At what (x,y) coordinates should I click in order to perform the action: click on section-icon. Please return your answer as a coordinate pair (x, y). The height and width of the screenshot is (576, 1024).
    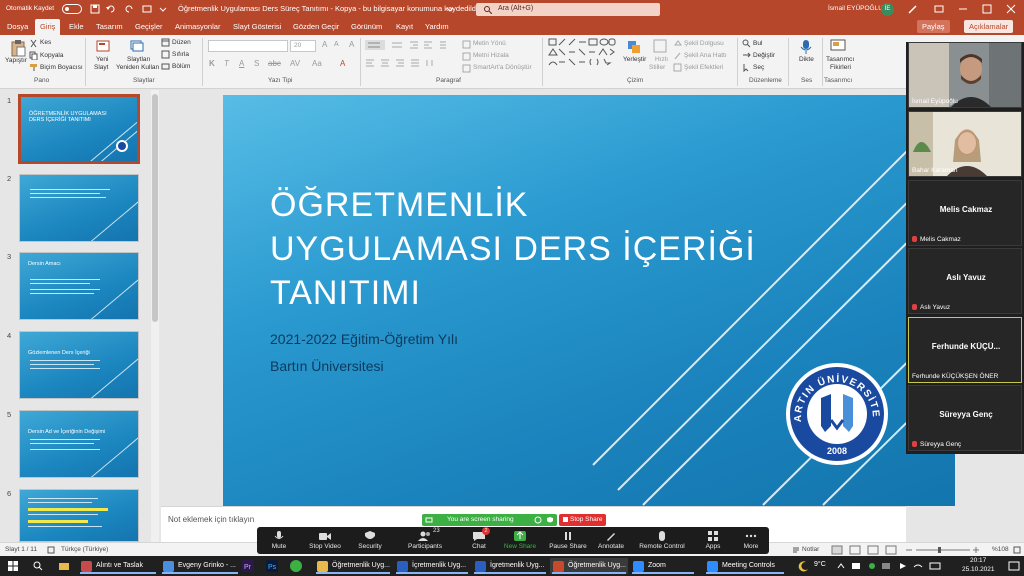
    Looking at the image, I should click on (165, 66).